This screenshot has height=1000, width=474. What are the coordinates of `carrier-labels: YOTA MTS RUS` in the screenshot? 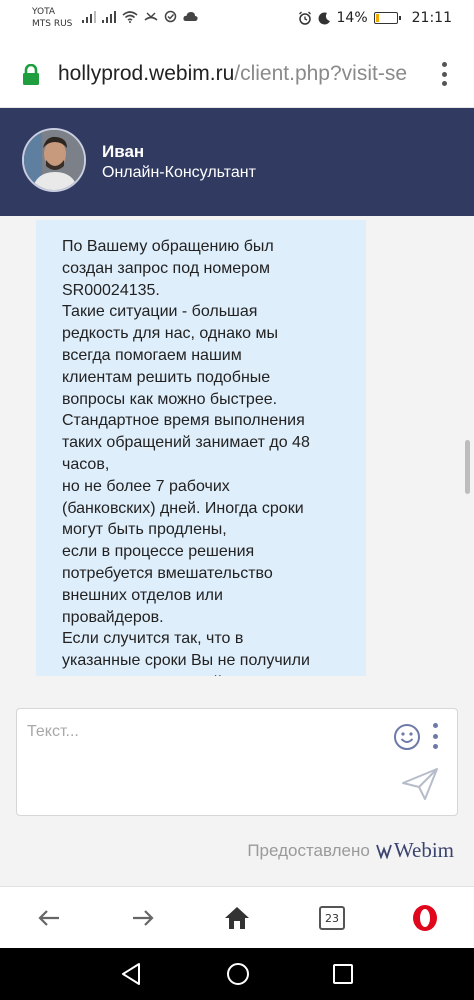 It's located at (52, 18).